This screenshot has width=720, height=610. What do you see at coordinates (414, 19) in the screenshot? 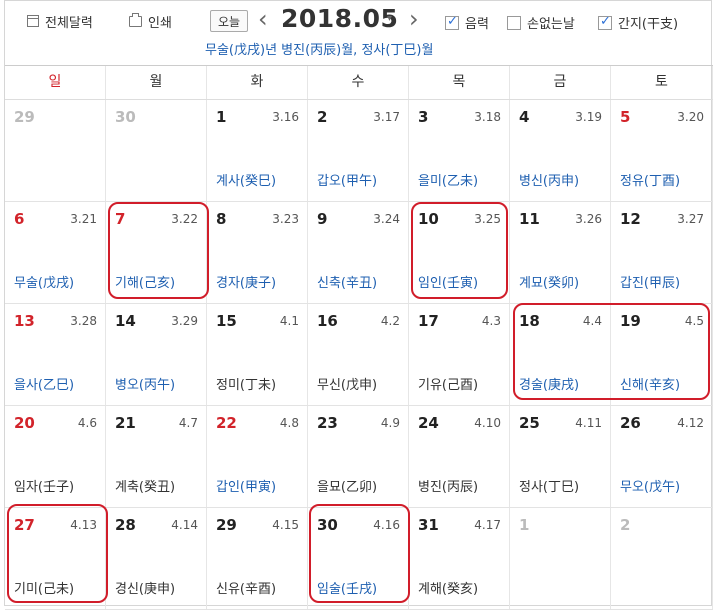
I see `next-month-arrow-icon: ›` at bounding box center [414, 19].